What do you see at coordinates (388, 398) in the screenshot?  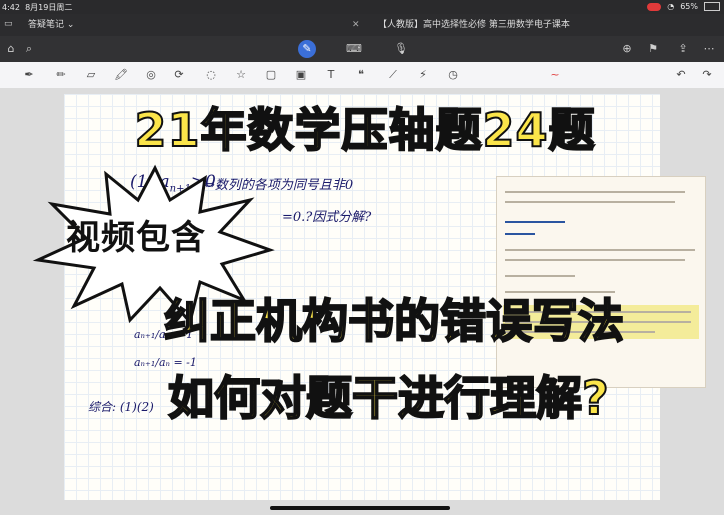 I see `subtitle-2: 如何对题干进行理解?` at bounding box center [388, 398].